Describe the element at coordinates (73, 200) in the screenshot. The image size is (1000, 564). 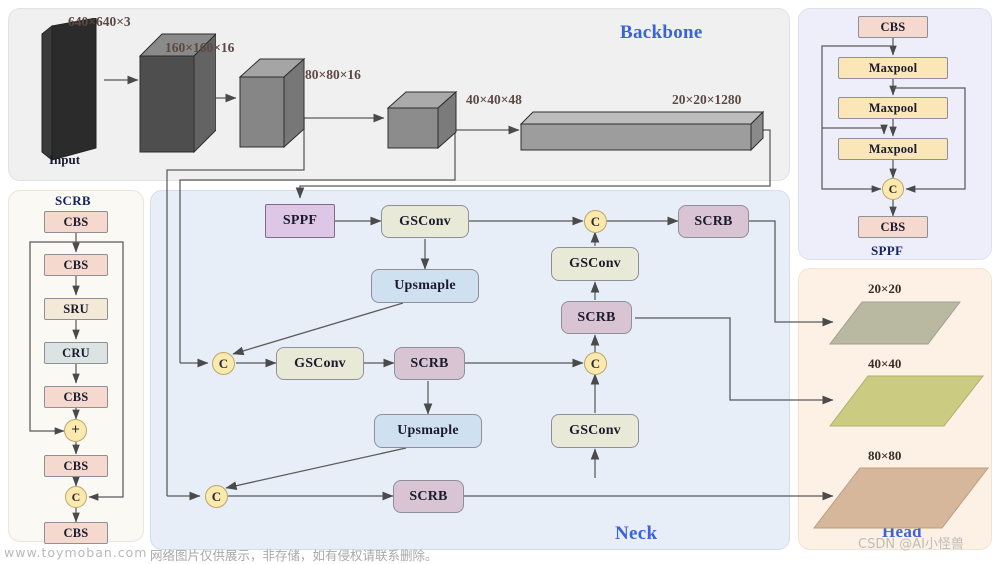
I see `scrb-title: SCRB` at that location.